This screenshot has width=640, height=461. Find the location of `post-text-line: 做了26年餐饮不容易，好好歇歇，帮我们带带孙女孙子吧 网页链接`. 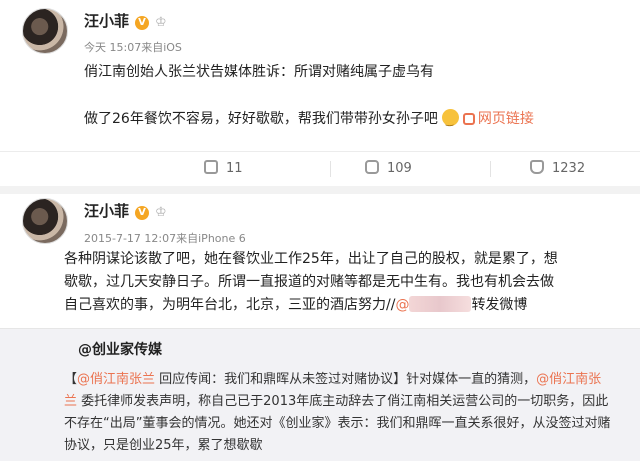

post-text-line: 做了26年餐饮不容易，好好歇歇，帮我们带带孙女孙子吧 网页链接 is located at coordinates (354, 121).